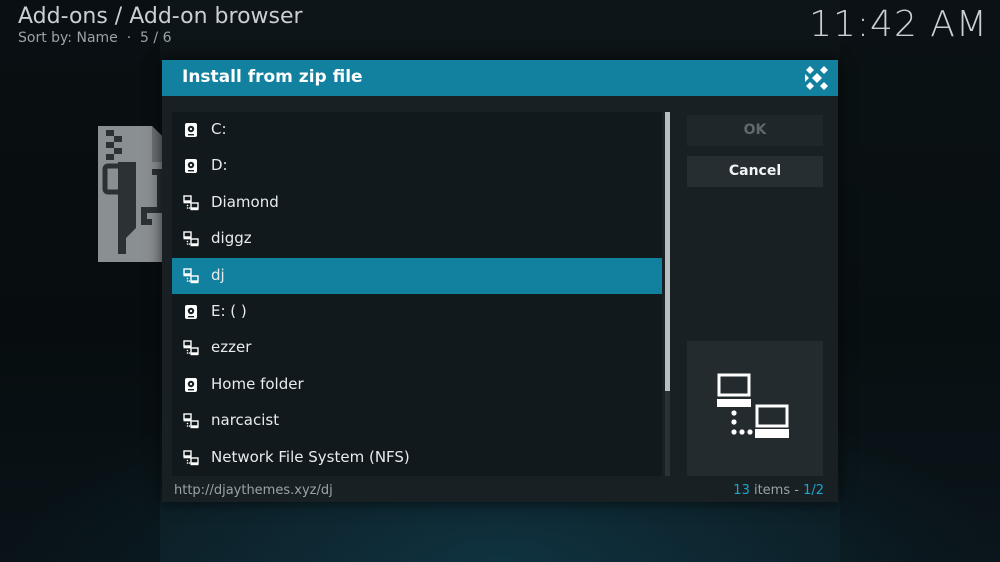 The height and width of the screenshot is (562, 1000). I want to click on scrollbar-thumb, so click(667, 251).